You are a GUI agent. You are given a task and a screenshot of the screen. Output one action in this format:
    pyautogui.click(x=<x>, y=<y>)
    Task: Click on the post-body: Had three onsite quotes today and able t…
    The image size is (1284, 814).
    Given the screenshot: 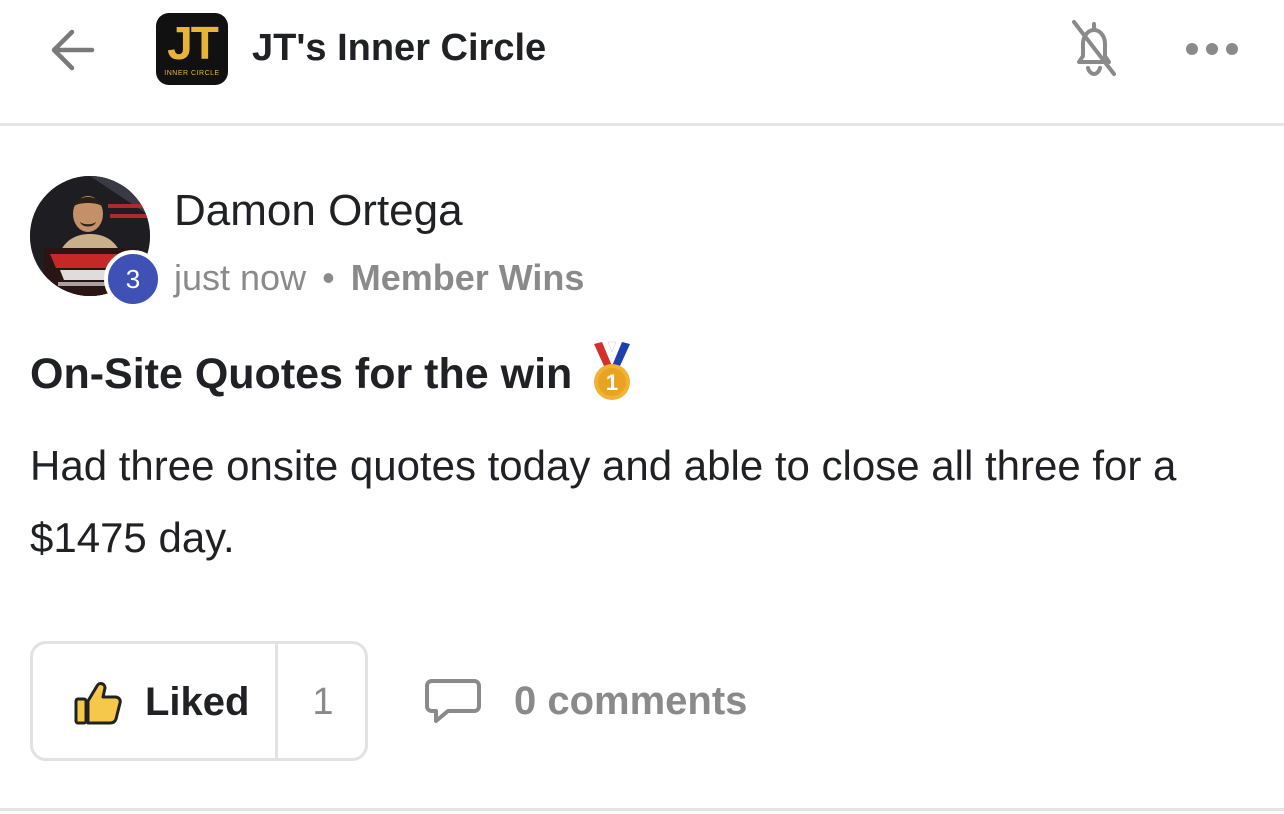 What is the action you would take?
    pyautogui.click(x=603, y=501)
    